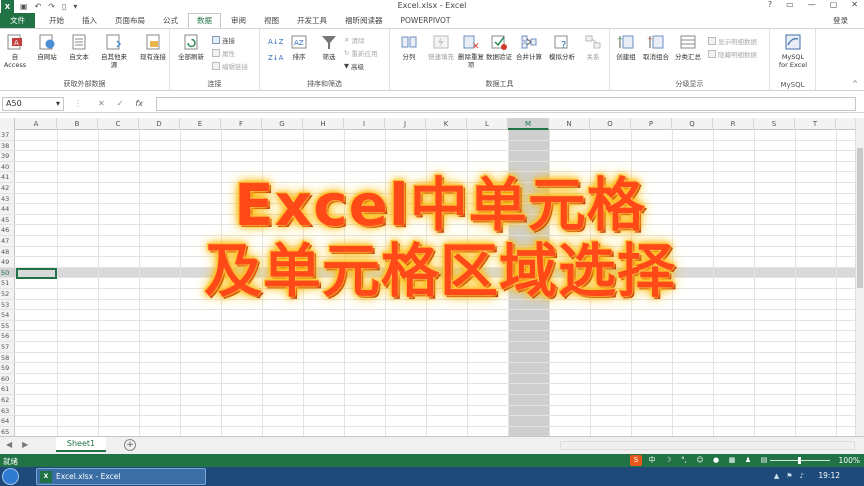 Image resolution: width=864 pixels, height=486 pixels. What do you see at coordinates (33, 103) in the screenshot?
I see `name-box: A50 ▾` at bounding box center [33, 103].